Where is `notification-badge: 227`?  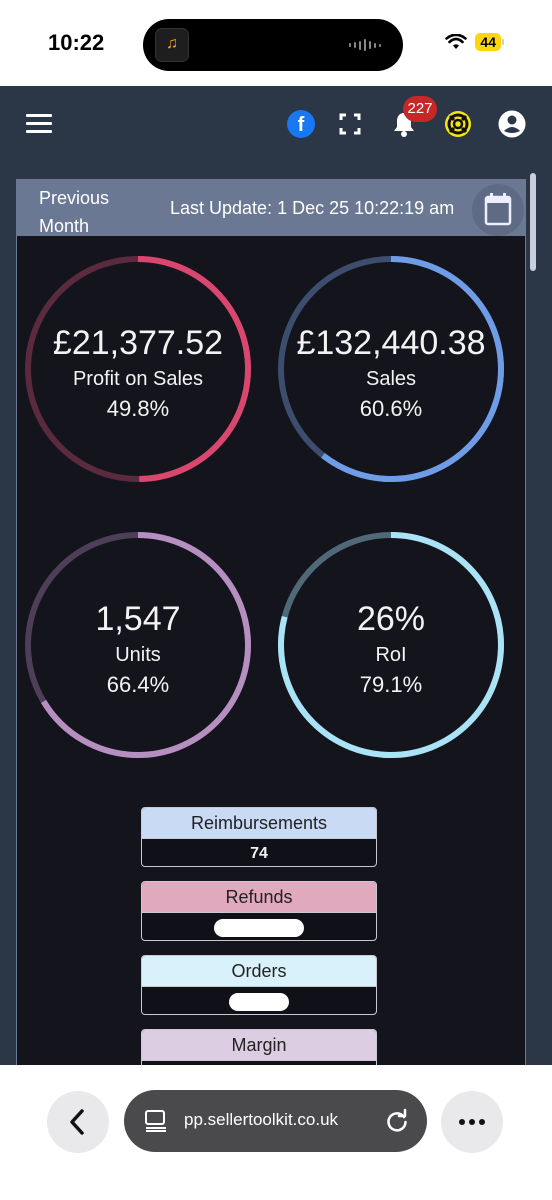 notification-badge: 227 is located at coordinates (420, 109).